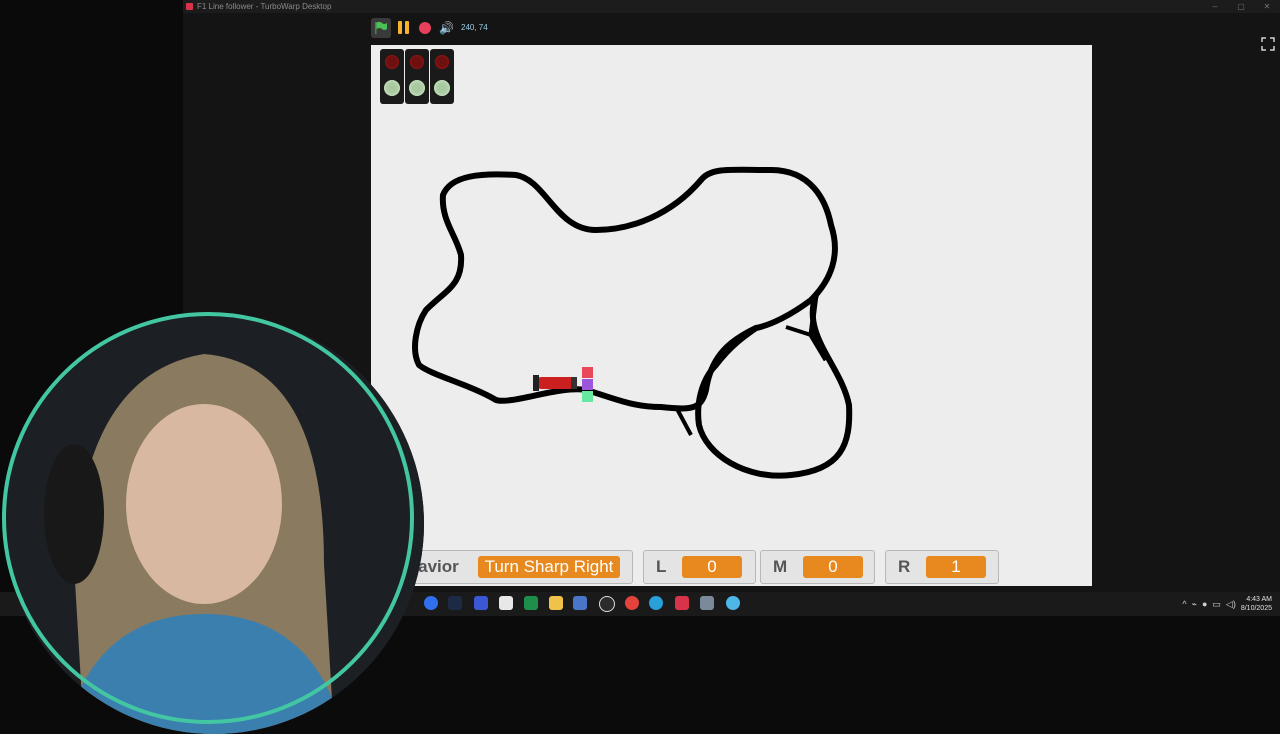 The width and height of the screenshot is (1280, 734). Describe the element at coordinates (446, 28) in the screenshot. I see `sound-icon: 🔊` at that location.